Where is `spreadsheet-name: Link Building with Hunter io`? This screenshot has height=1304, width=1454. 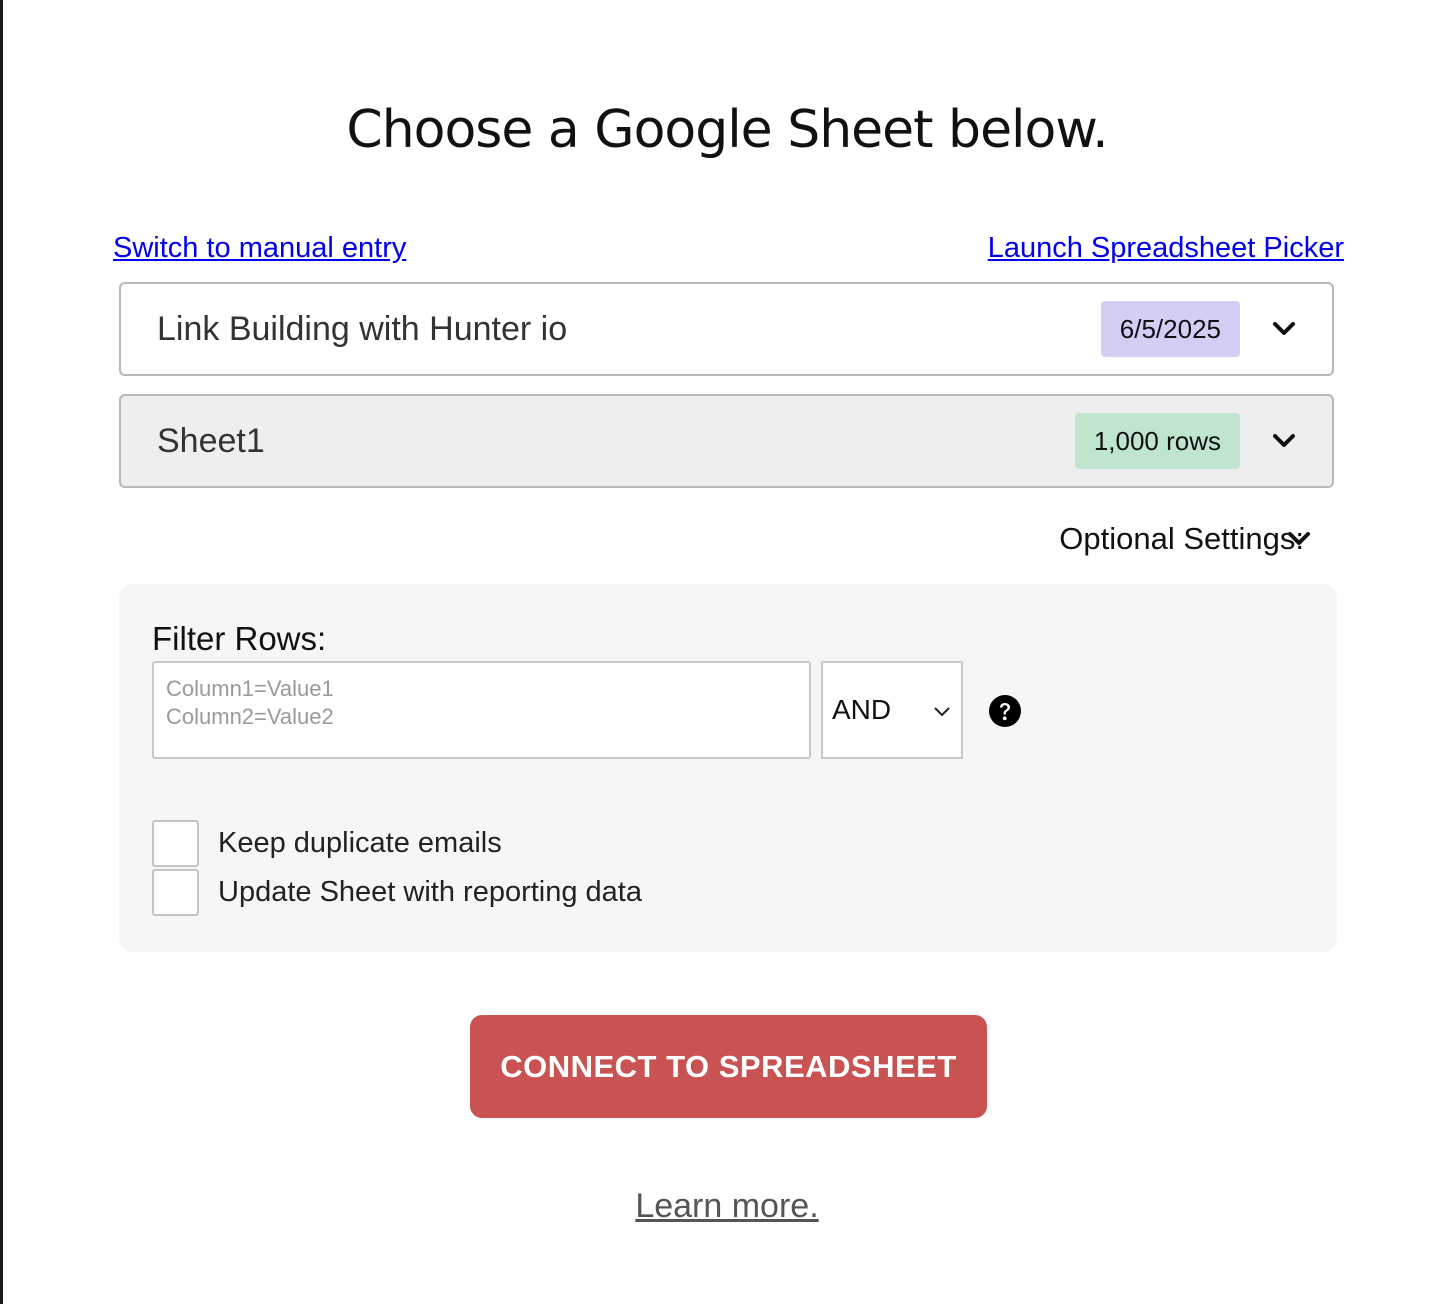 spreadsheet-name: Link Building with Hunter io is located at coordinates (362, 328).